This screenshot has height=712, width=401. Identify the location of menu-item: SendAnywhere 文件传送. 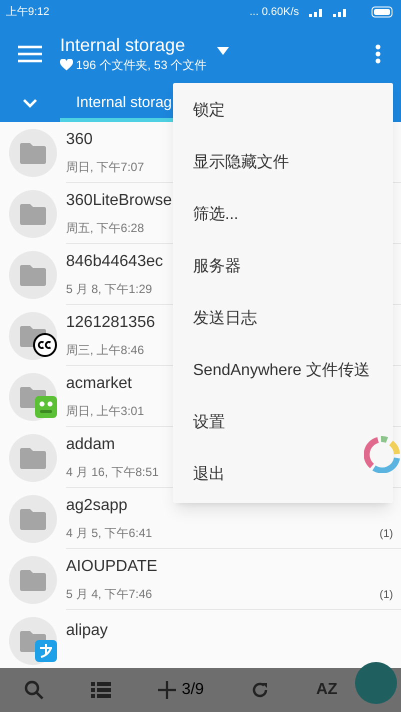
(283, 371).